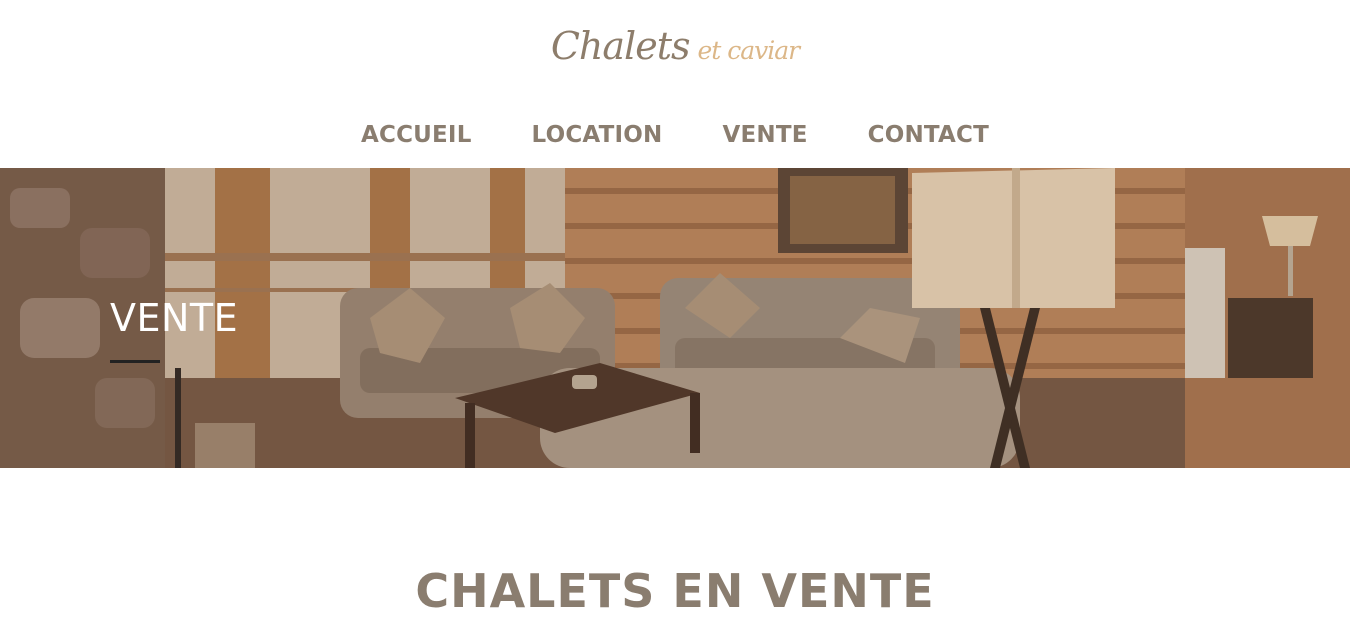  What do you see at coordinates (174, 318) in the screenshot?
I see `hero-title: VENTE` at bounding box center [174, 318].